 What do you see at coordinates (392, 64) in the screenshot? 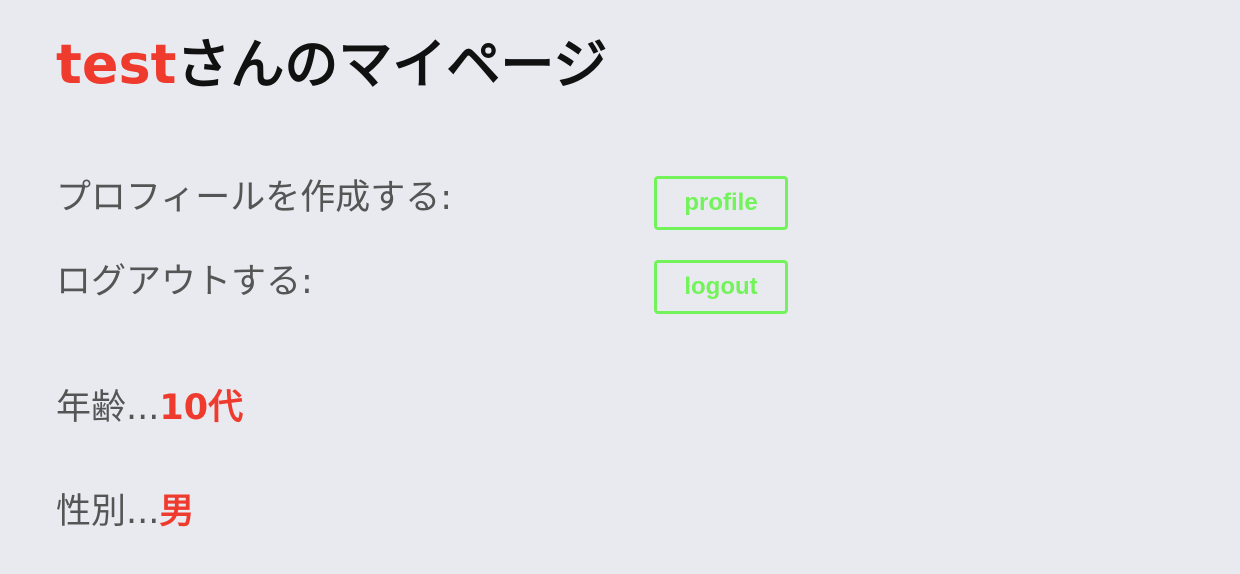
I see `page-title-suffix: さんのマイページ` at bounding box center [392, 64].